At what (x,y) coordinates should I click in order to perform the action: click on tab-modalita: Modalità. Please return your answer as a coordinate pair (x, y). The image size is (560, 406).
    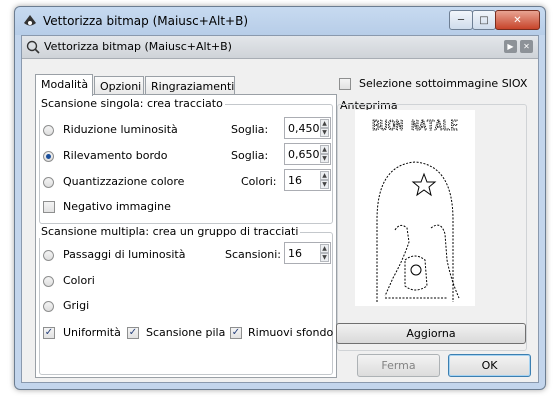
    Looking at the image, I should click on (64, 85).